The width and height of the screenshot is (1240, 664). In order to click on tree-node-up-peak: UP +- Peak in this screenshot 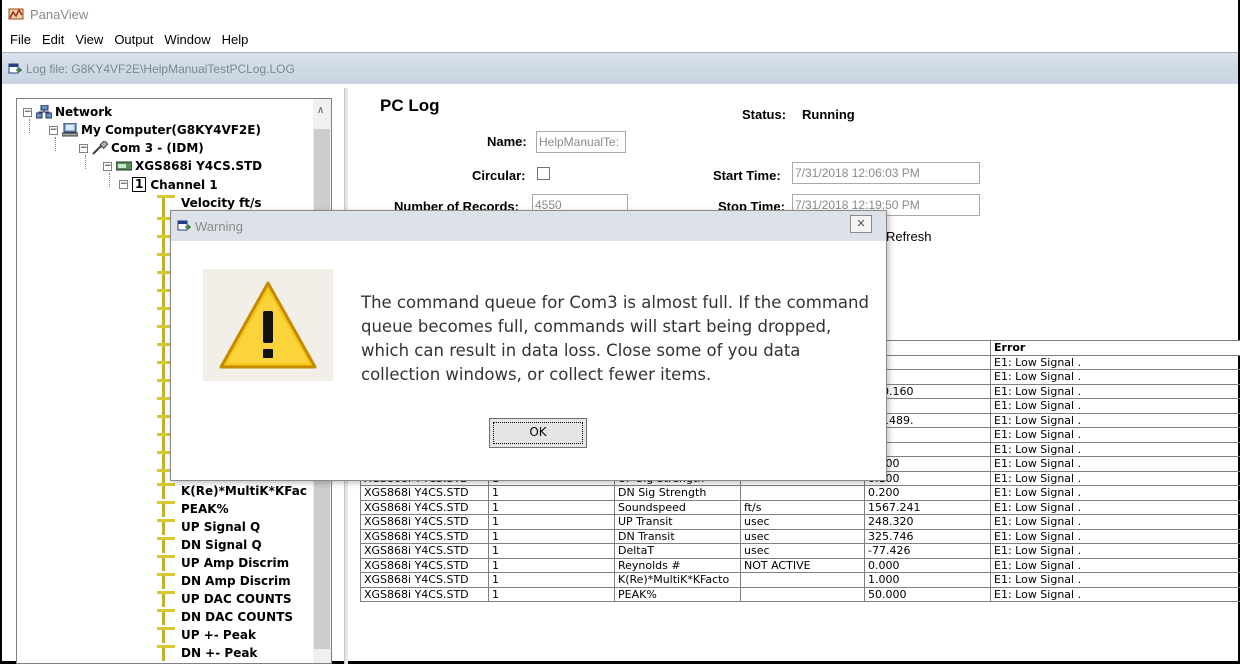, I will do `click(206, 635)`.